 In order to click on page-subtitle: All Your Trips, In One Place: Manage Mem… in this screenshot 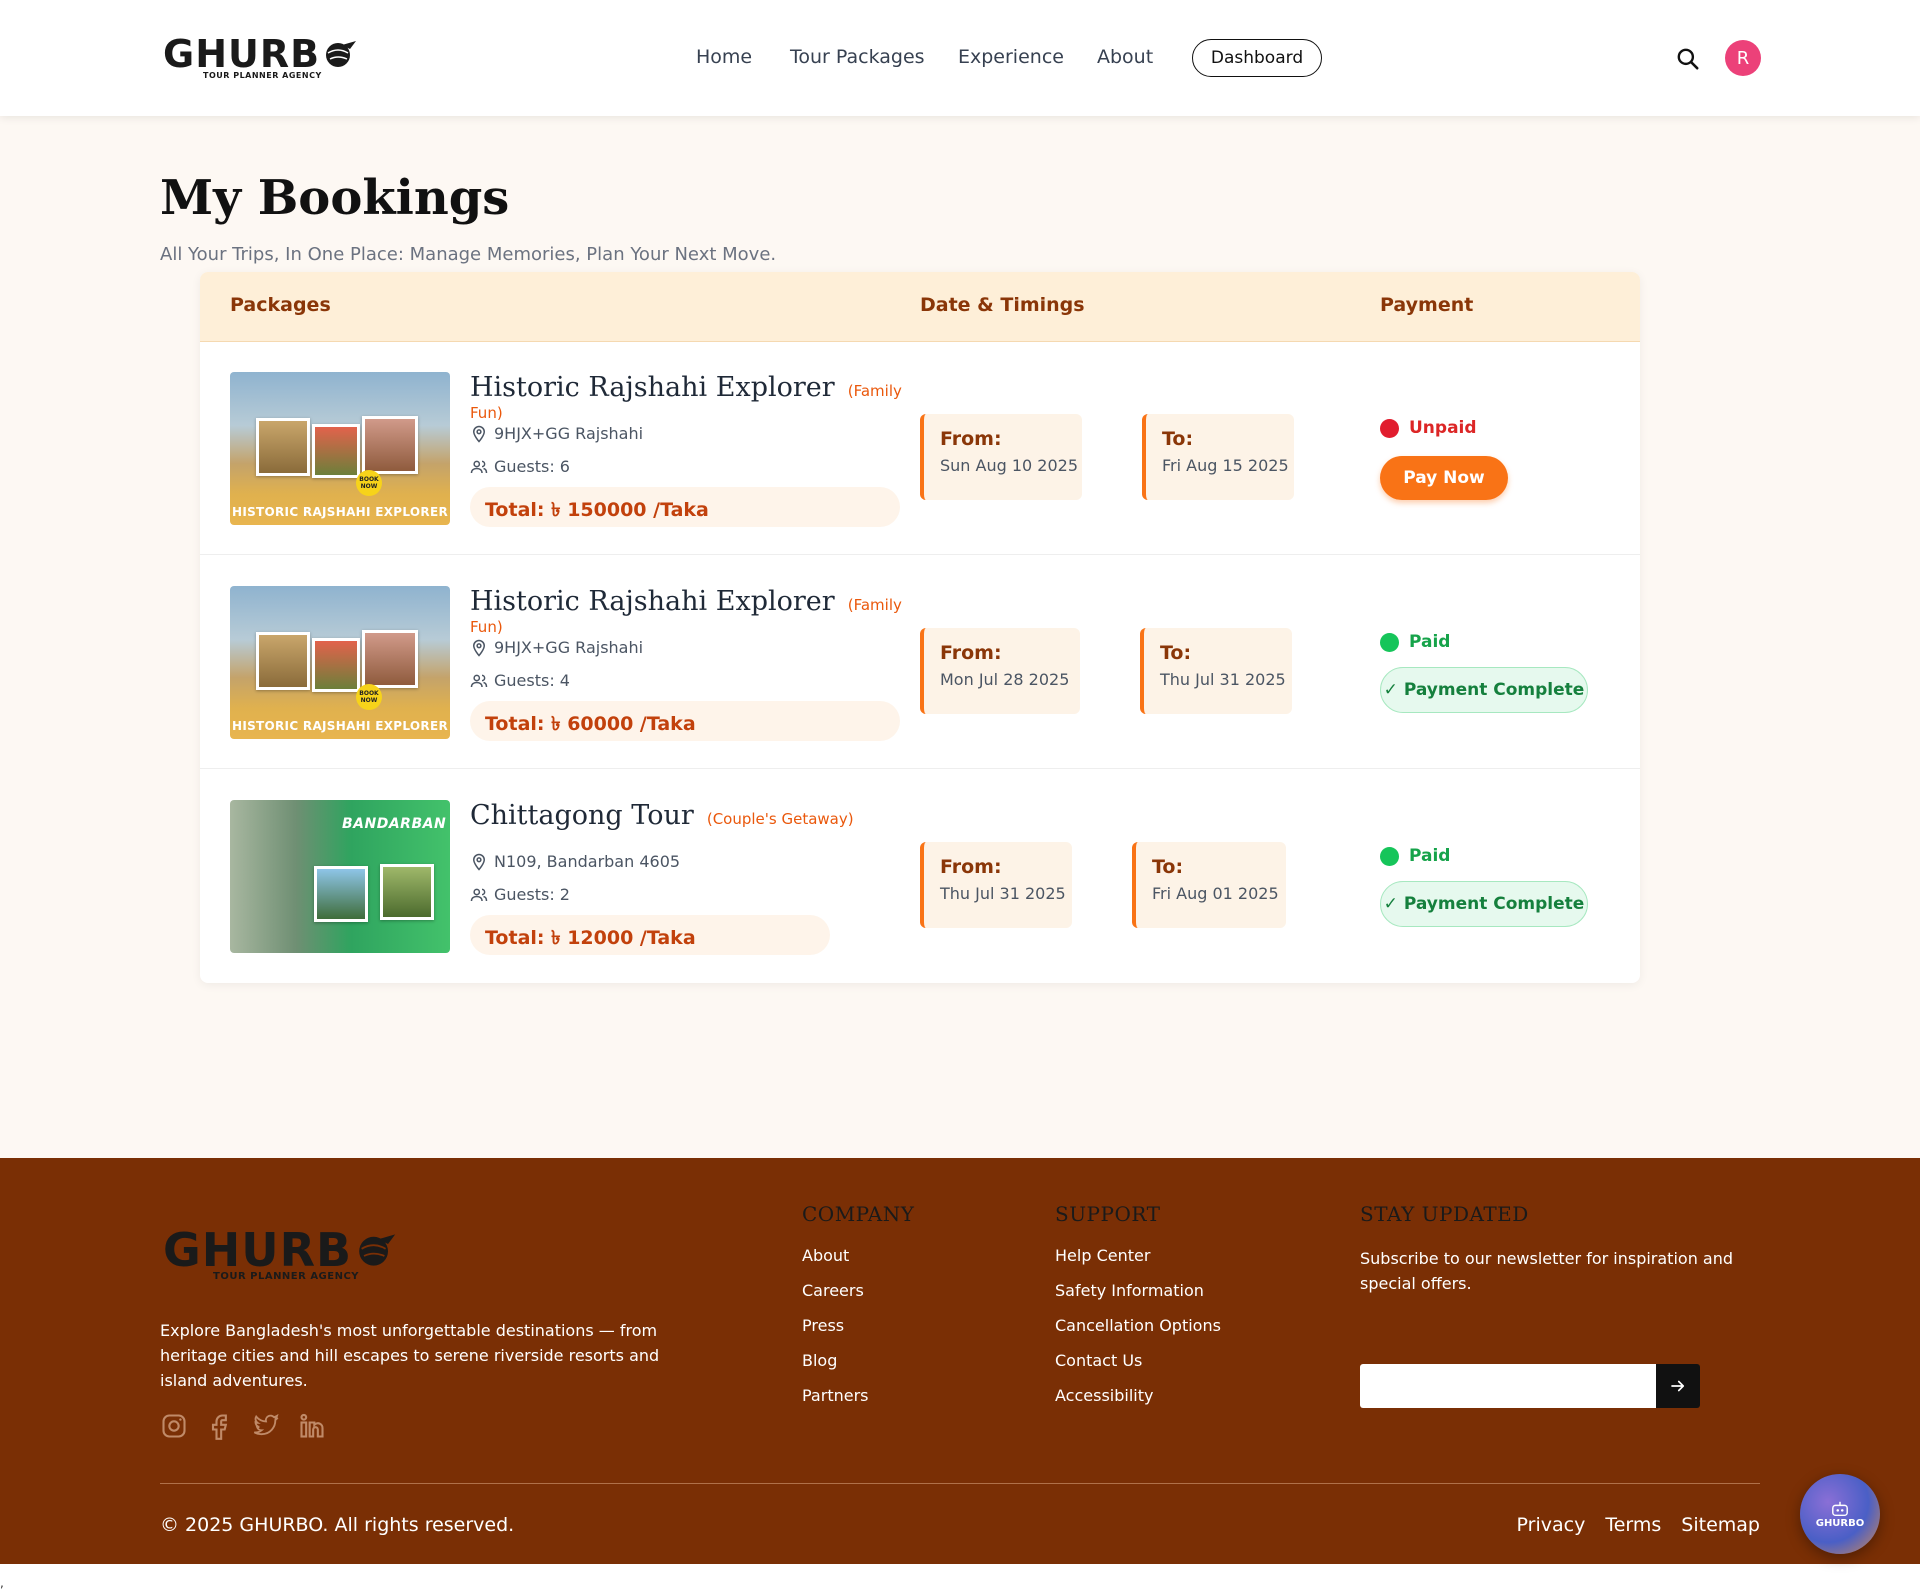, I will do `click(468, 254)`.